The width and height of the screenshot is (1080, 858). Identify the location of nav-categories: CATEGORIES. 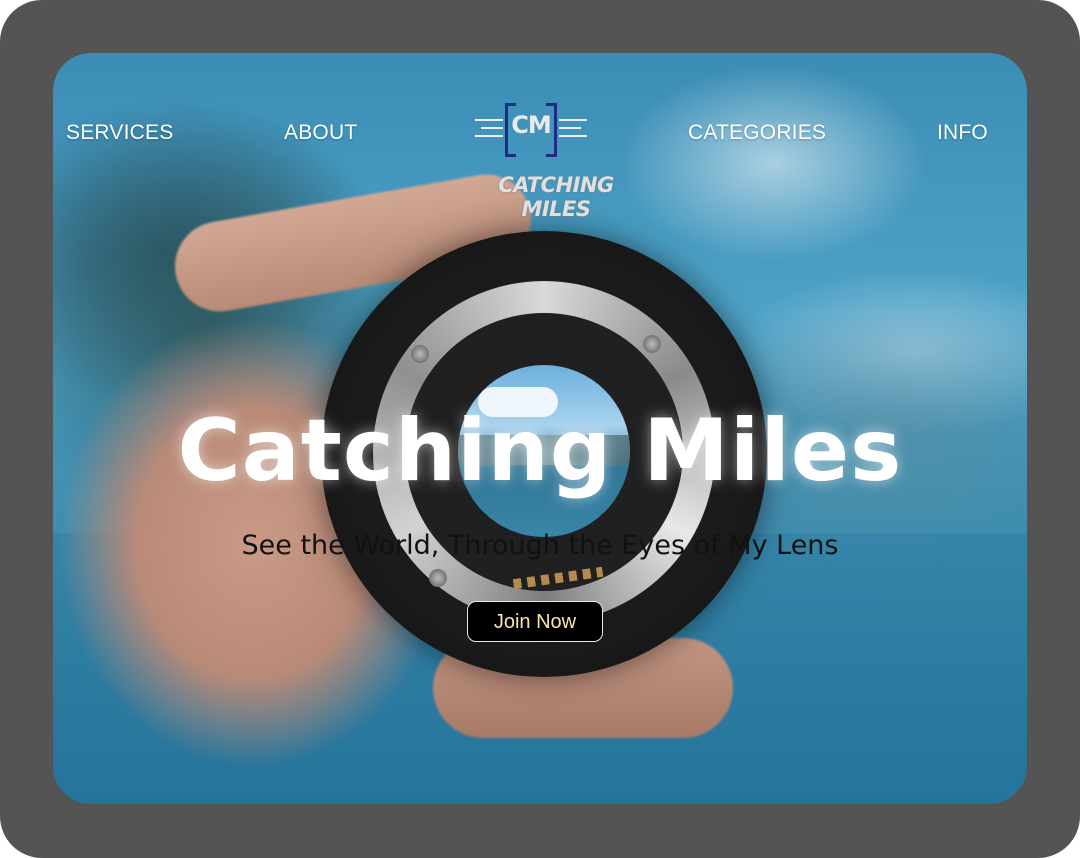
(757, 133).